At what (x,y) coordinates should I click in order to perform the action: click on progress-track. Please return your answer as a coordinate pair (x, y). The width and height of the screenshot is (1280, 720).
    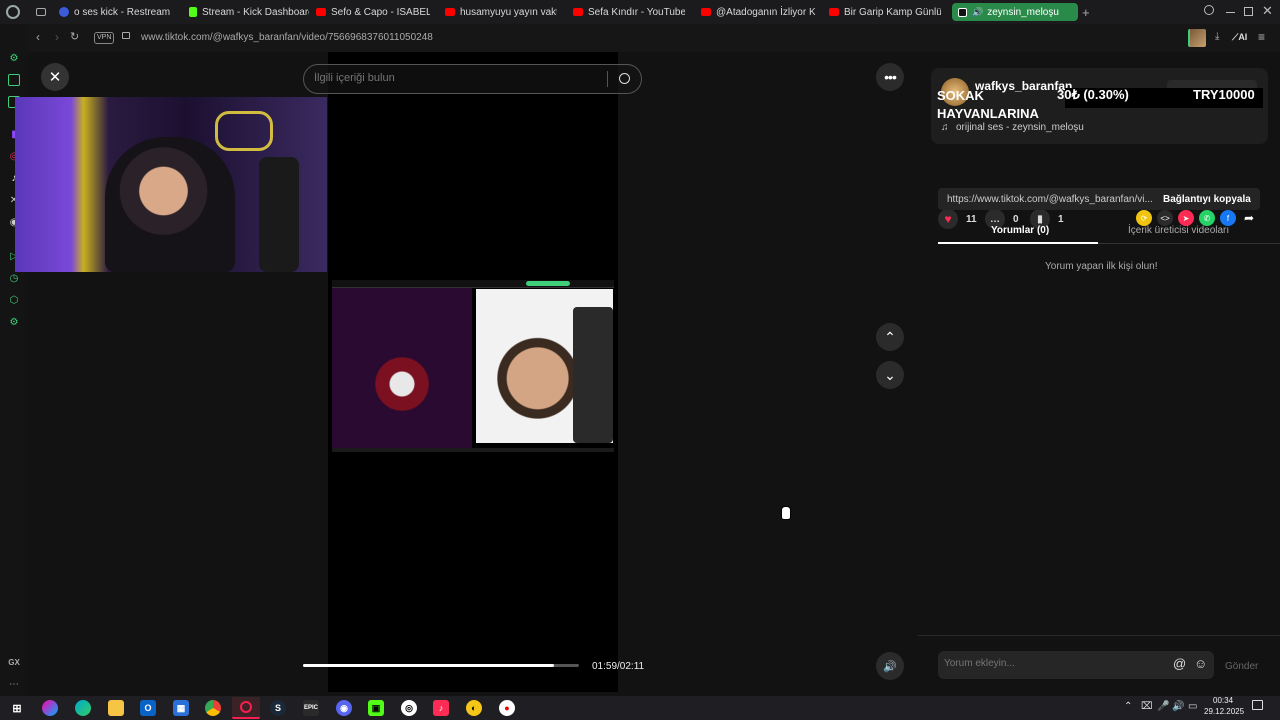
    Looking at the image, I should click on (441, 665).